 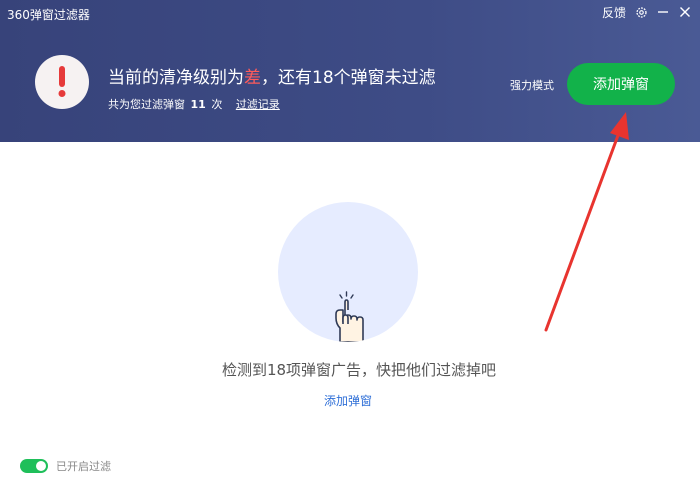 What do you see at coordinates (34, 466) in the screenshot?
I see `filter-toggle` at bounding box center [34, 466].